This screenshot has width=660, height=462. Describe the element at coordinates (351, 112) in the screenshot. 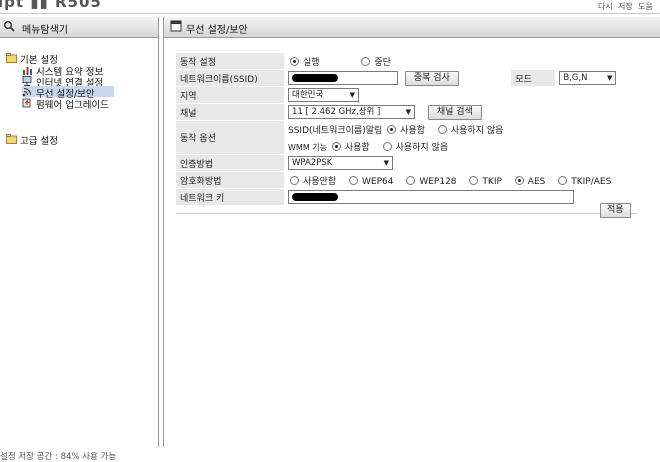

I see `channel-select: 11 [ 2.462 GHz,상위 ] ▼` at that location.